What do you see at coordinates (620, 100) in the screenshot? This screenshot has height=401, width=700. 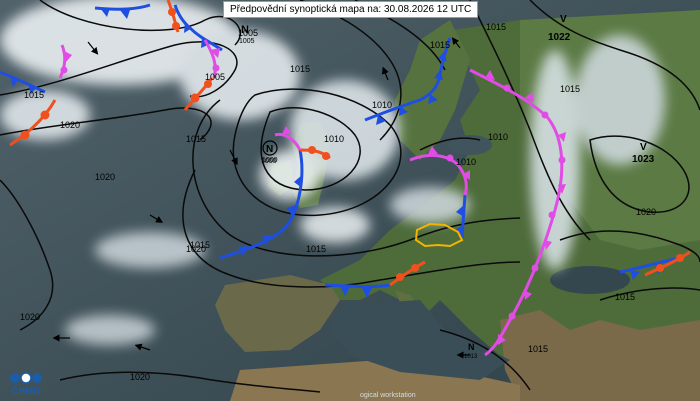 I see `cloud-russia` at bounding box center [620, 100].